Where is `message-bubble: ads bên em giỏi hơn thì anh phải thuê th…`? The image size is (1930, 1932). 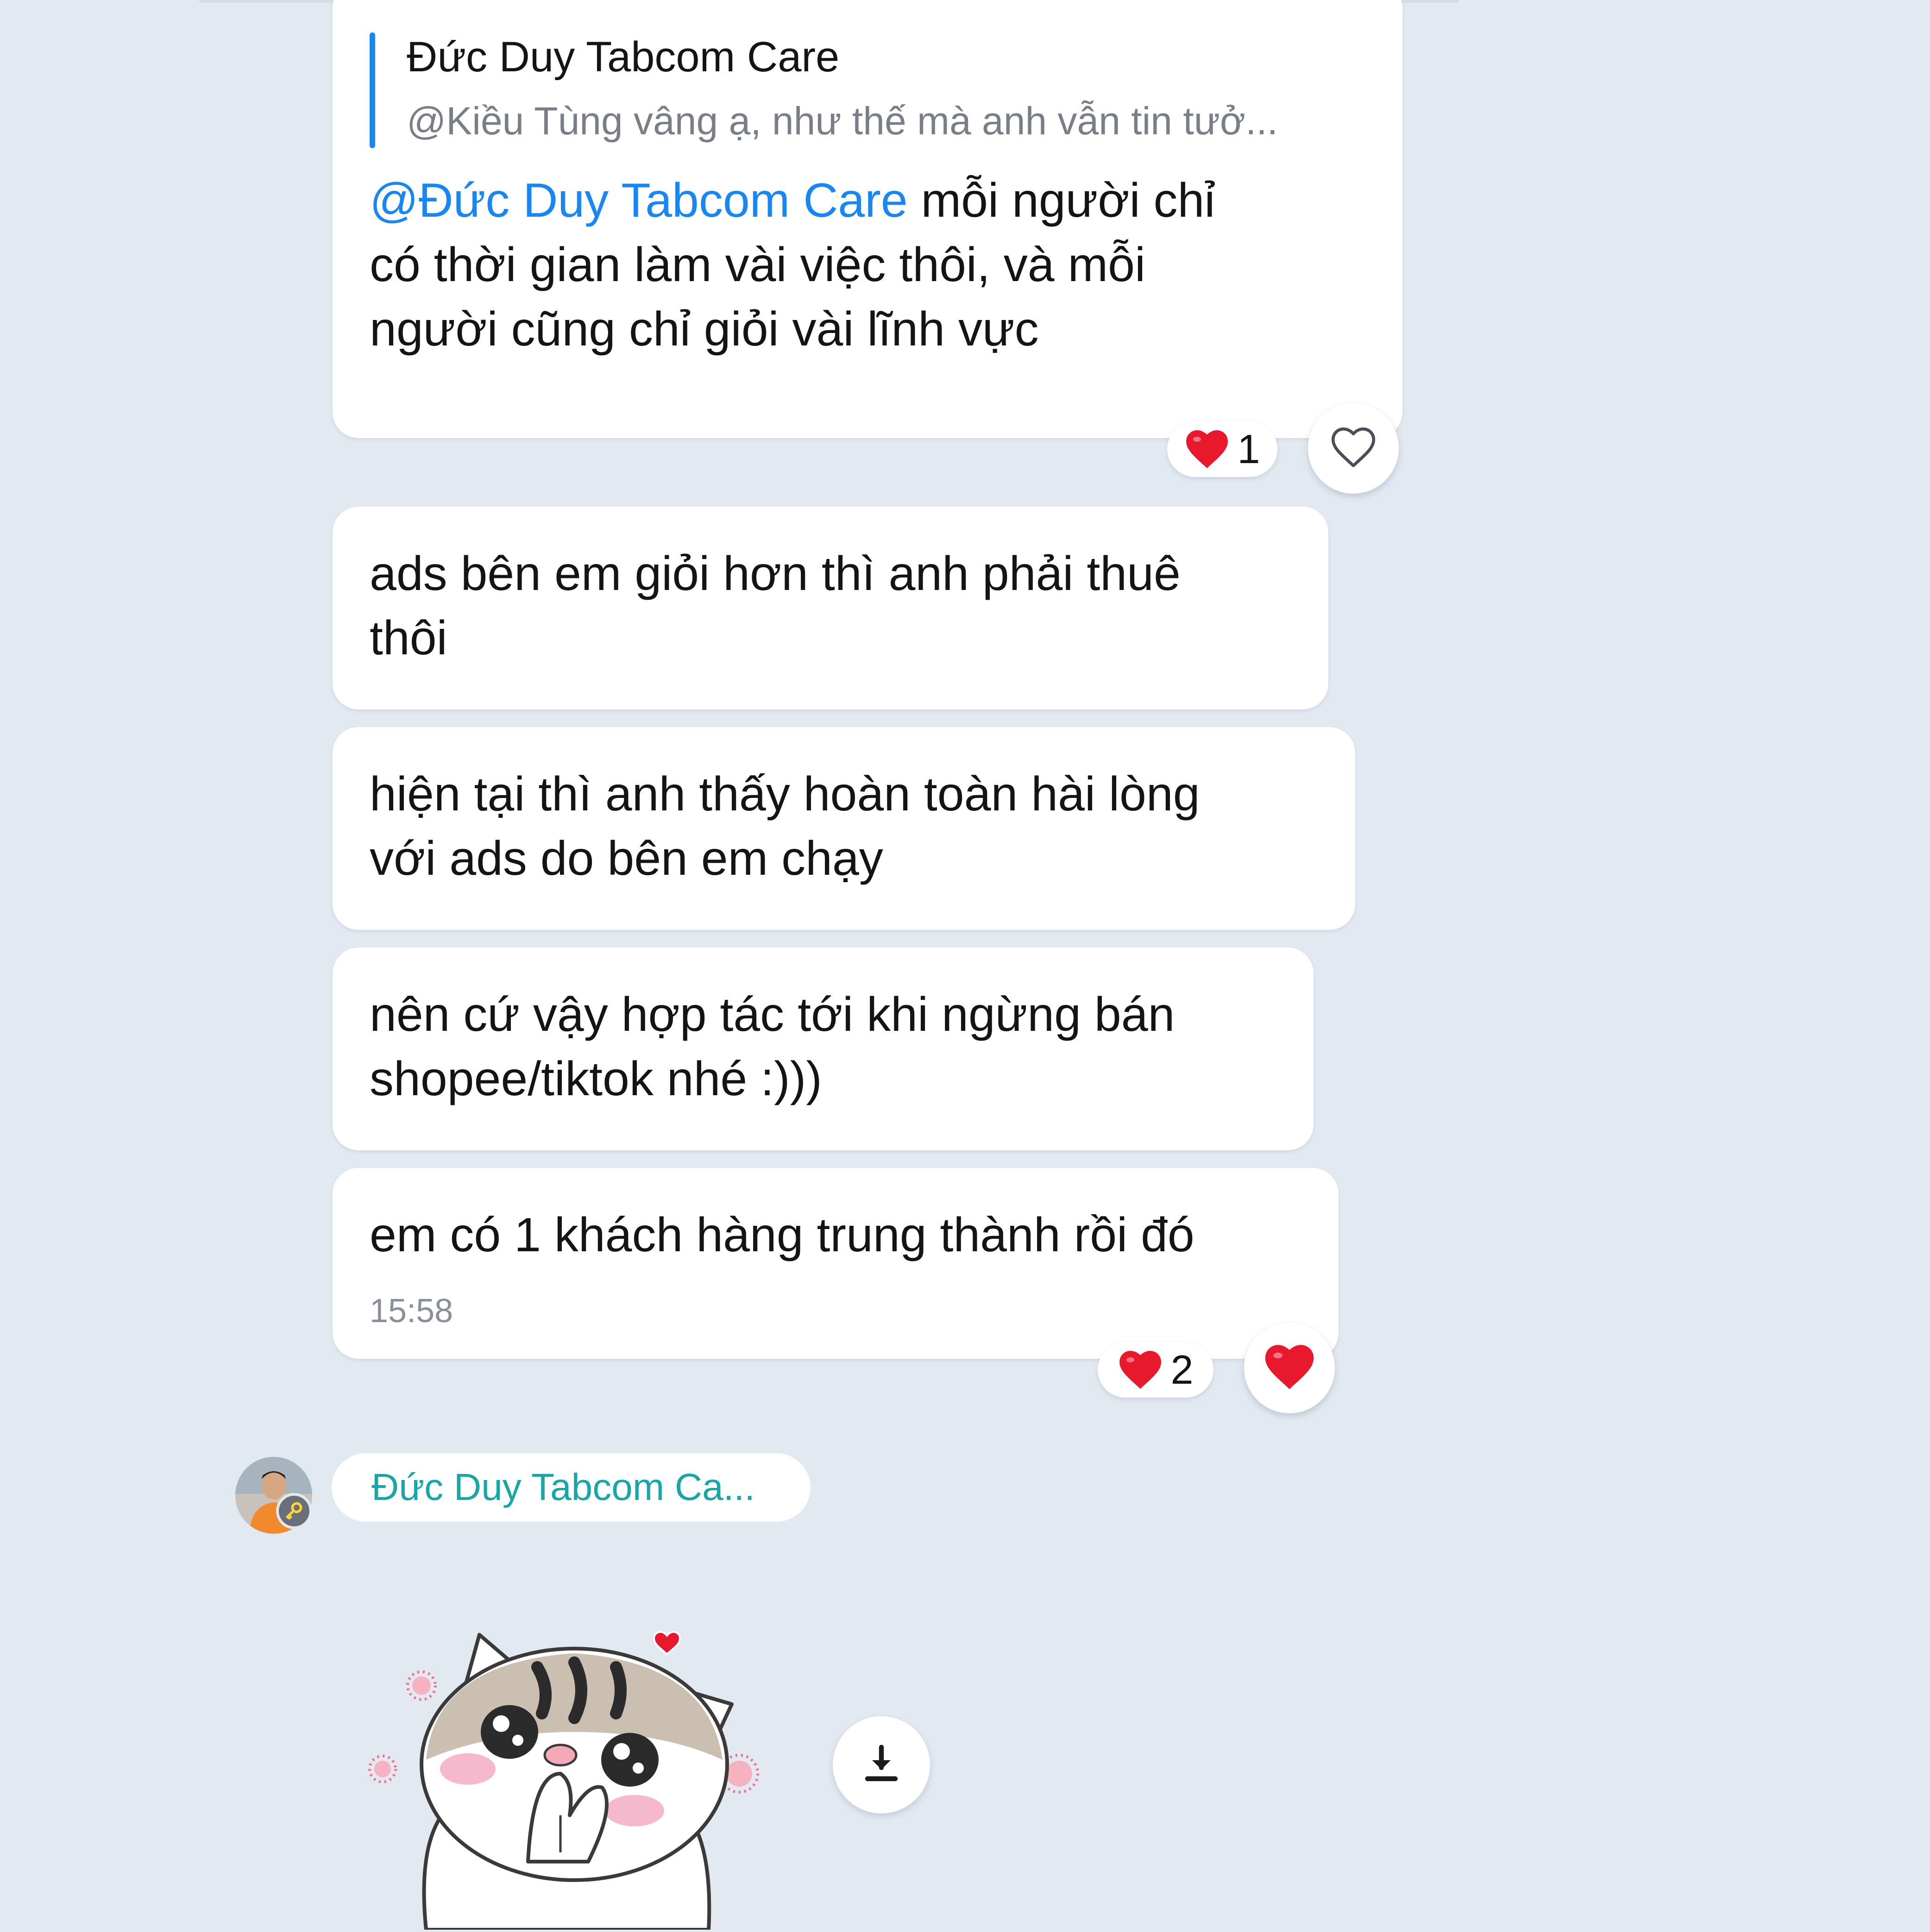
message-bubble: ads bên em giỏi hơn thì anh phải thuê th… is located at coordinates (830, 608).